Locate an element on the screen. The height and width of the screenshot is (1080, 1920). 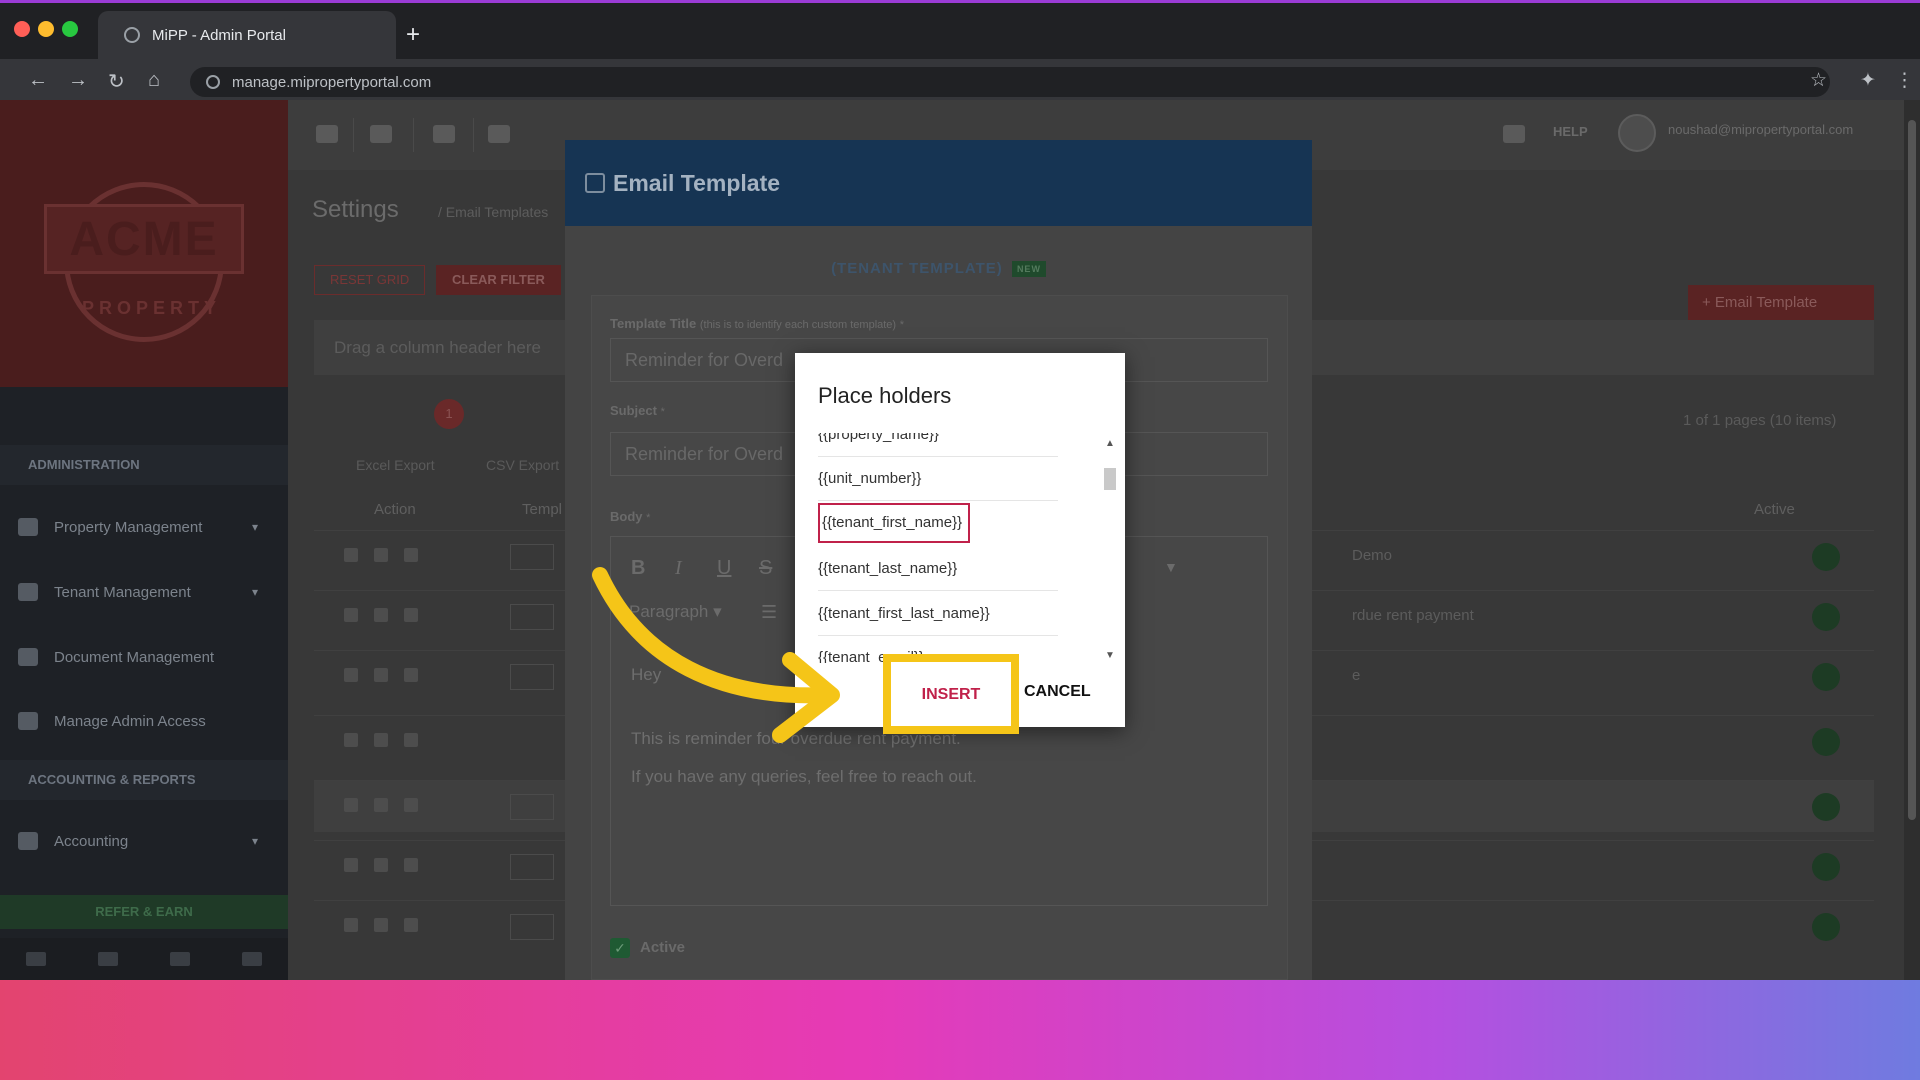
new-badge: NEW is located at coordinates (1028, 269).